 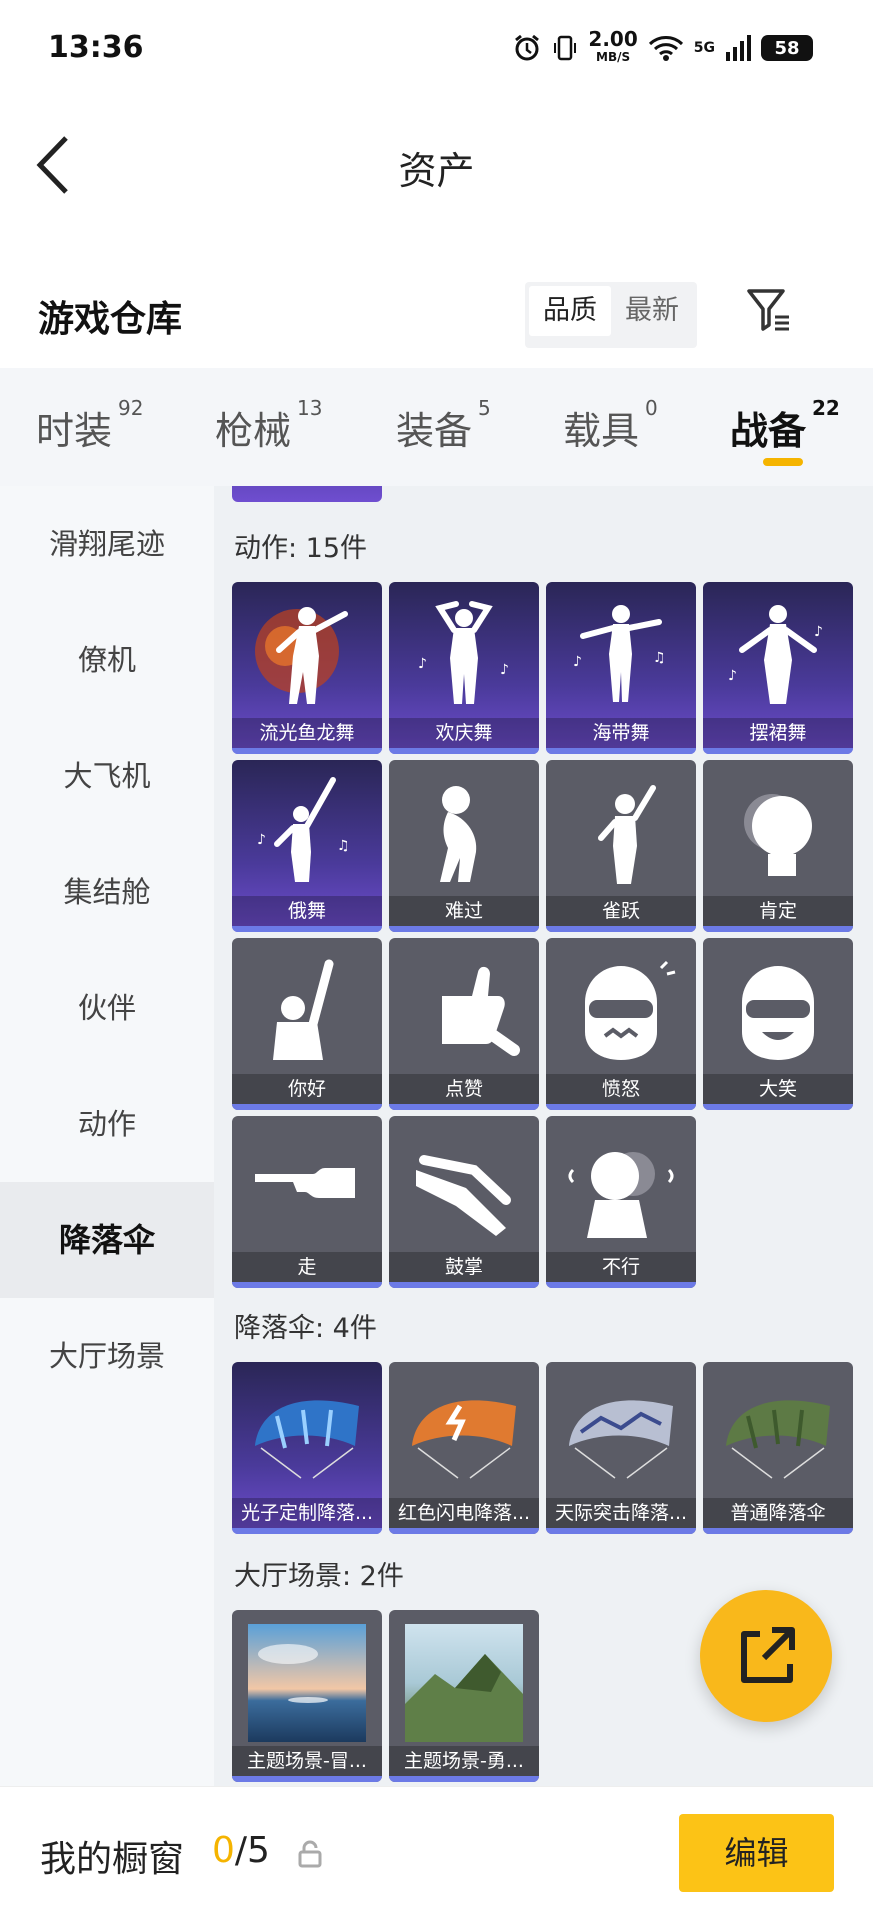 What do you see at coordinates (301, 548) in the screenshot?
I see `section-title-action: 动作: 15件` at bounding box center [301, 548].